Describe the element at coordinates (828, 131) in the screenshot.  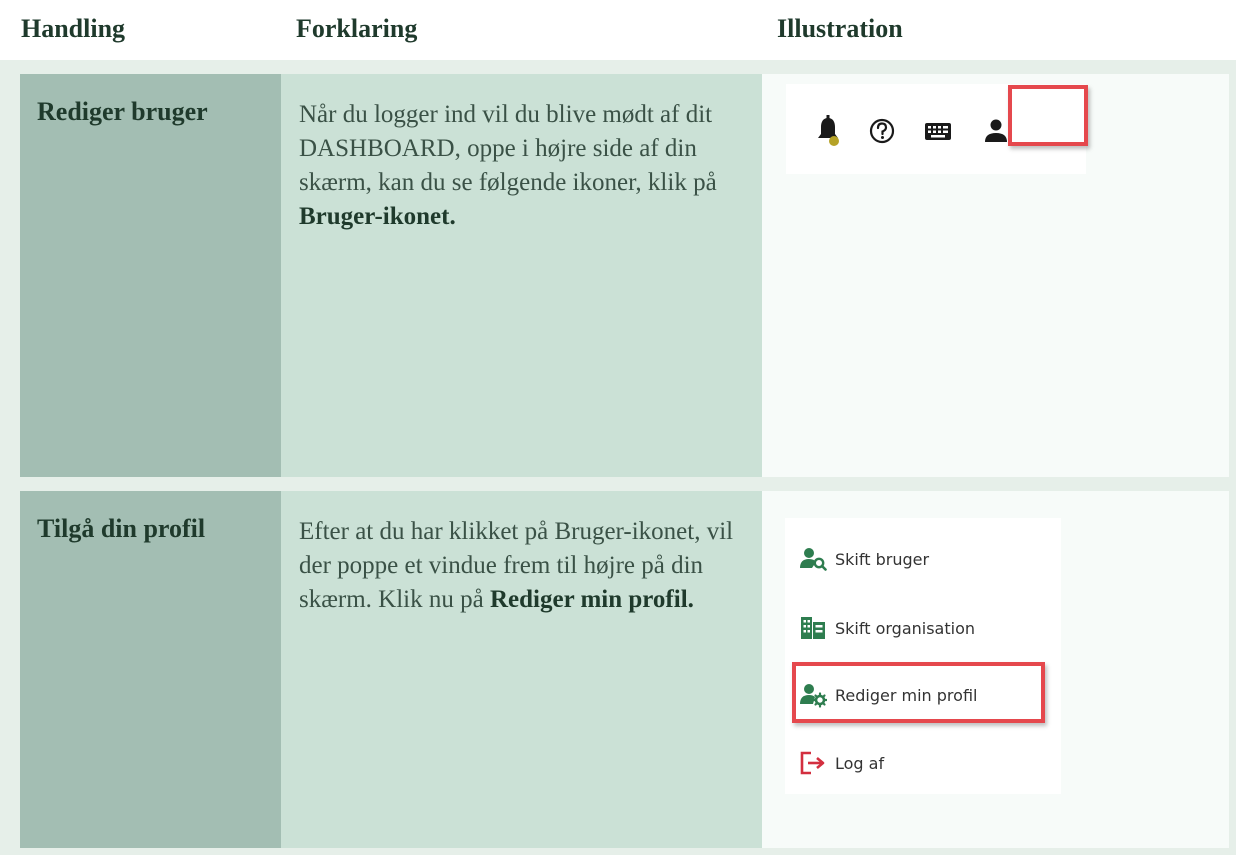
I see `bell-icon` at that location.